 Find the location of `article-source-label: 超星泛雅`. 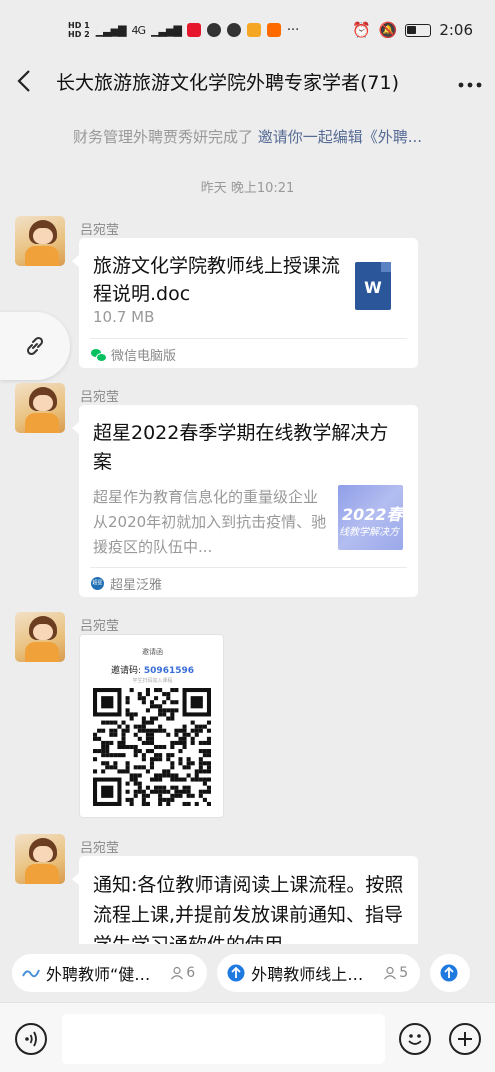

article-source-label: 超星泛雅 is located at coordinates (136, 585).